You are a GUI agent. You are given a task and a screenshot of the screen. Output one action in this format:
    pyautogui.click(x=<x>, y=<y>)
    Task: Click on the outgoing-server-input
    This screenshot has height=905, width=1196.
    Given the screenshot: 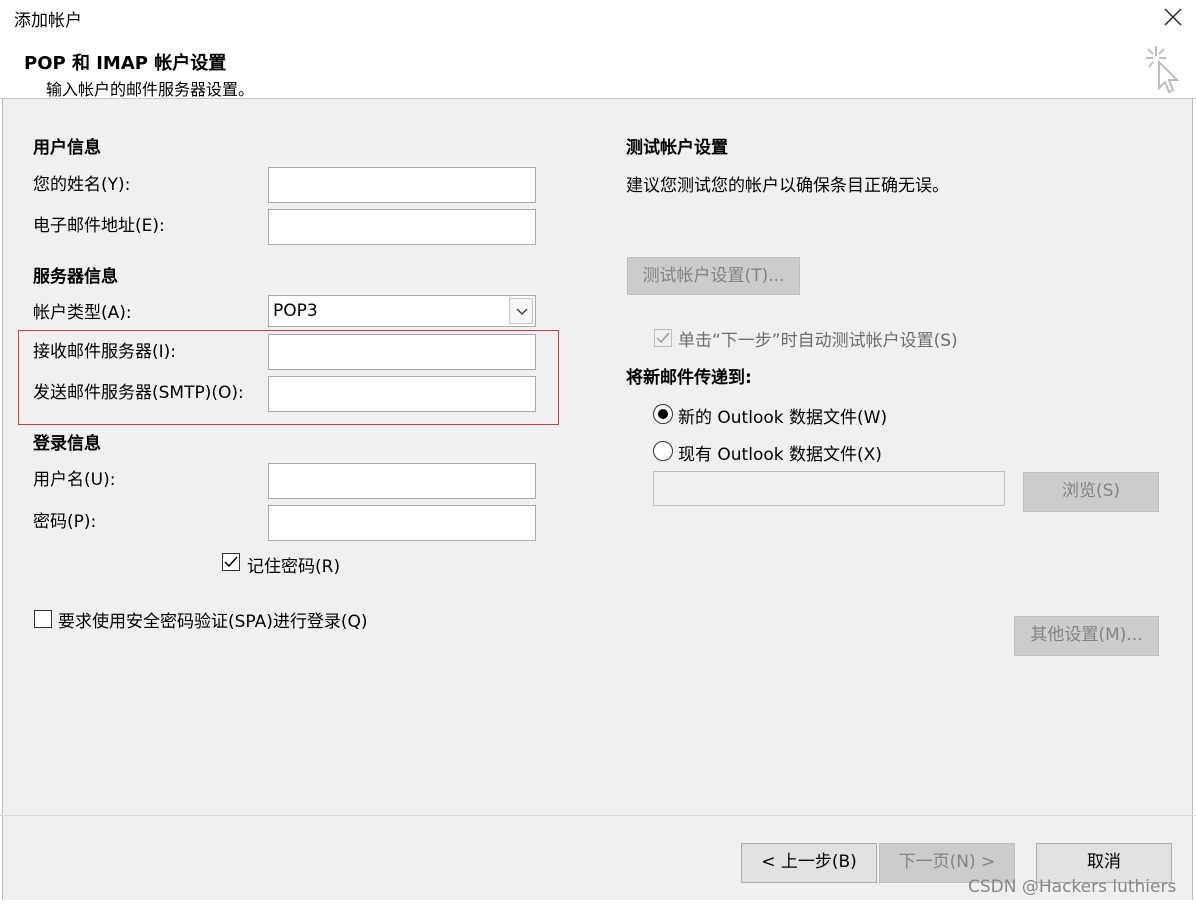 What is the action you would take?
    pyautogui.click(x=402, y=394)
    